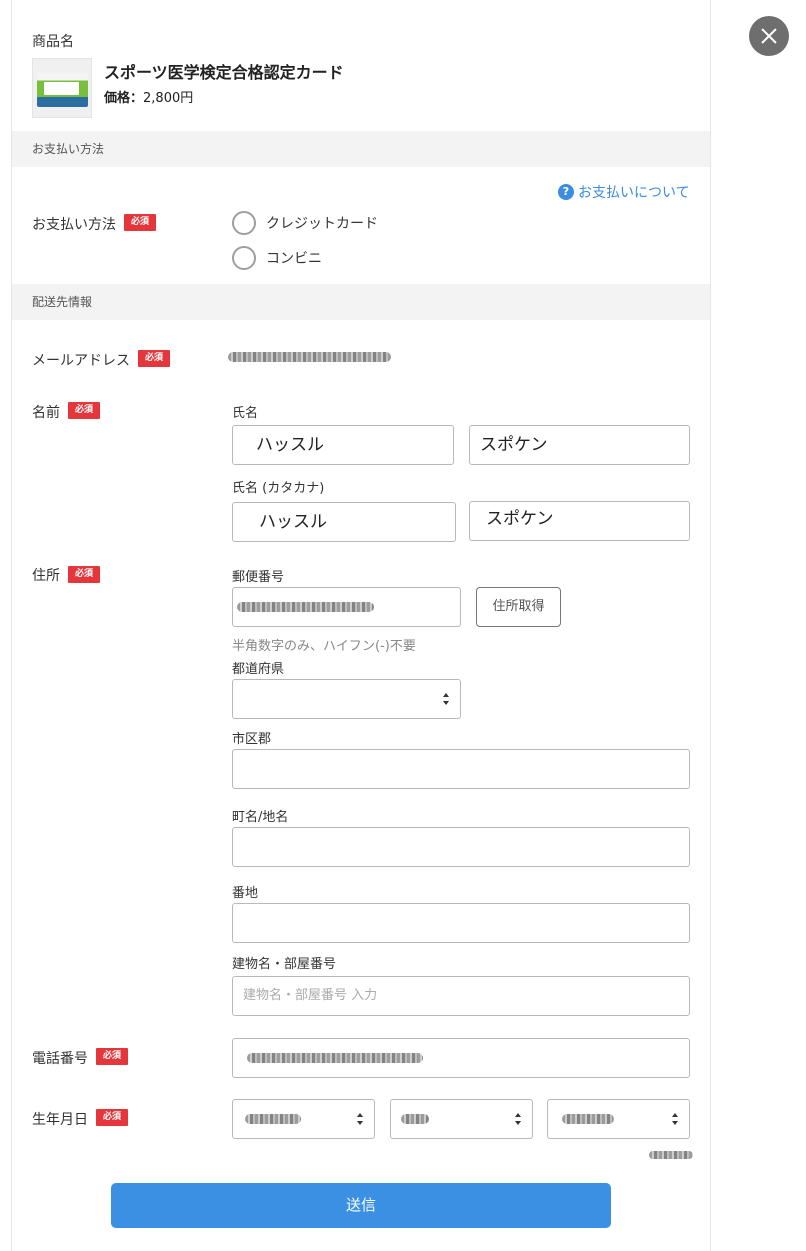  I want to click on postal-code-hint: 半角数字のみ、ハイフン(-)不要, so click(324, 646).